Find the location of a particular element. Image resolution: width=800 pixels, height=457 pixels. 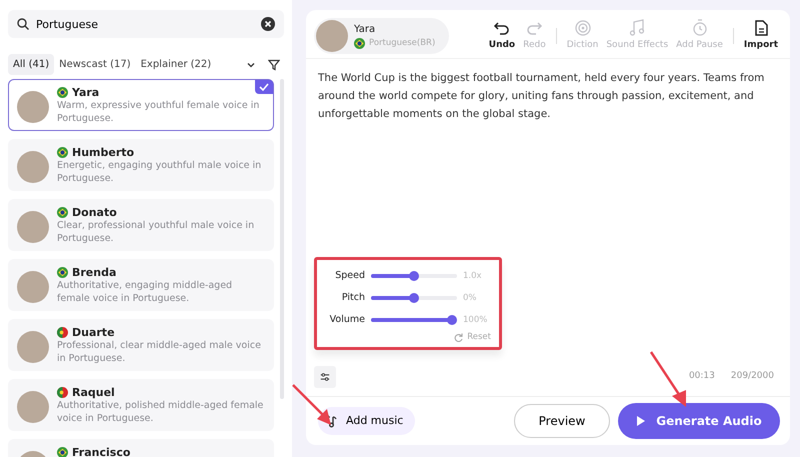

filter-tab: Newscast (17) is located at coordinates (95, 64).